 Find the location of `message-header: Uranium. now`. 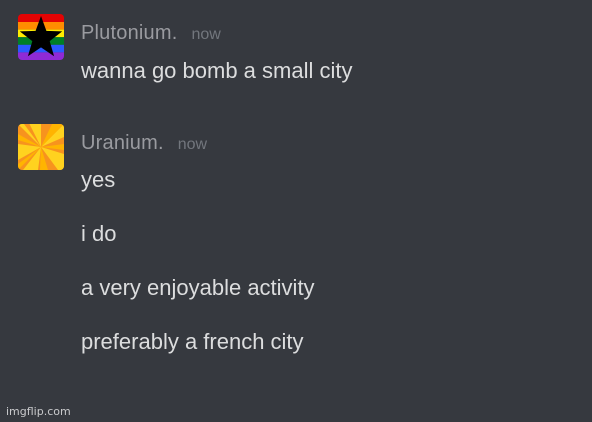

message-header: Uranium. now is located at coordinates (144, 143).